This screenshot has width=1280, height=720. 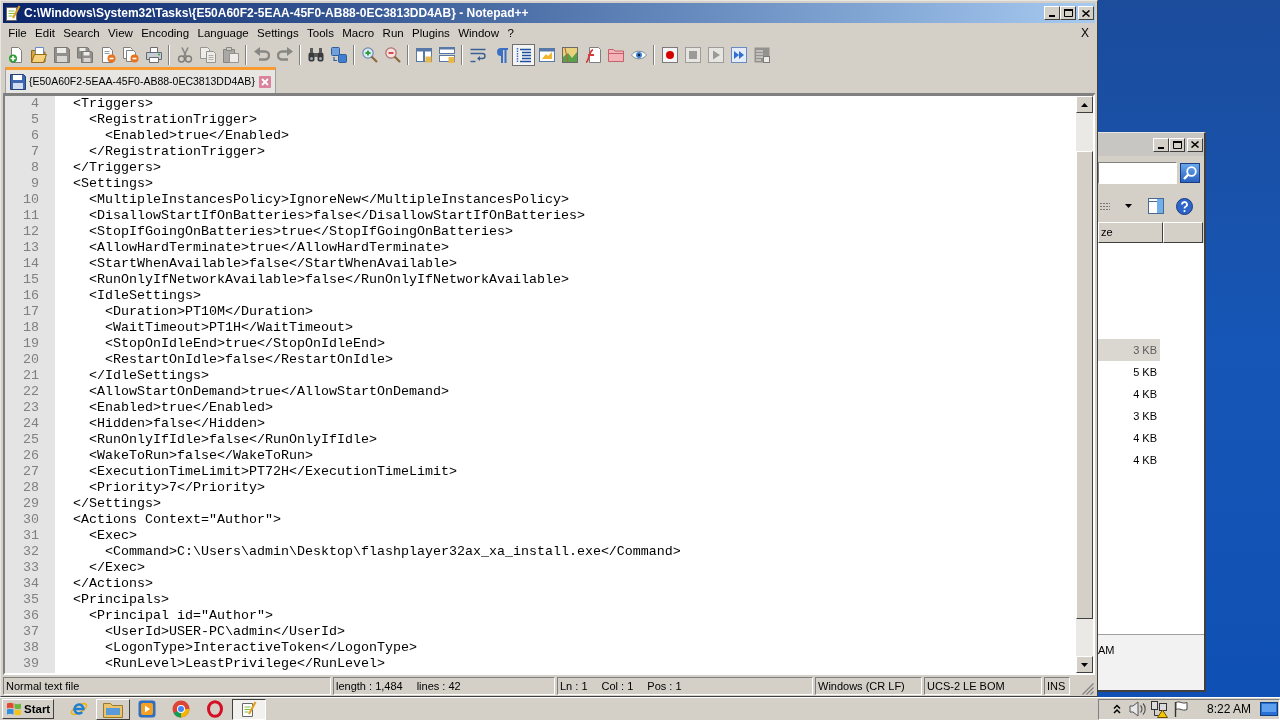 What do you see at coordinates (229, 328) in the screenshot?
I see `code-line: <WaitTimeout>PT1H</WaitTimeout>` at bounding box center [229, 328].